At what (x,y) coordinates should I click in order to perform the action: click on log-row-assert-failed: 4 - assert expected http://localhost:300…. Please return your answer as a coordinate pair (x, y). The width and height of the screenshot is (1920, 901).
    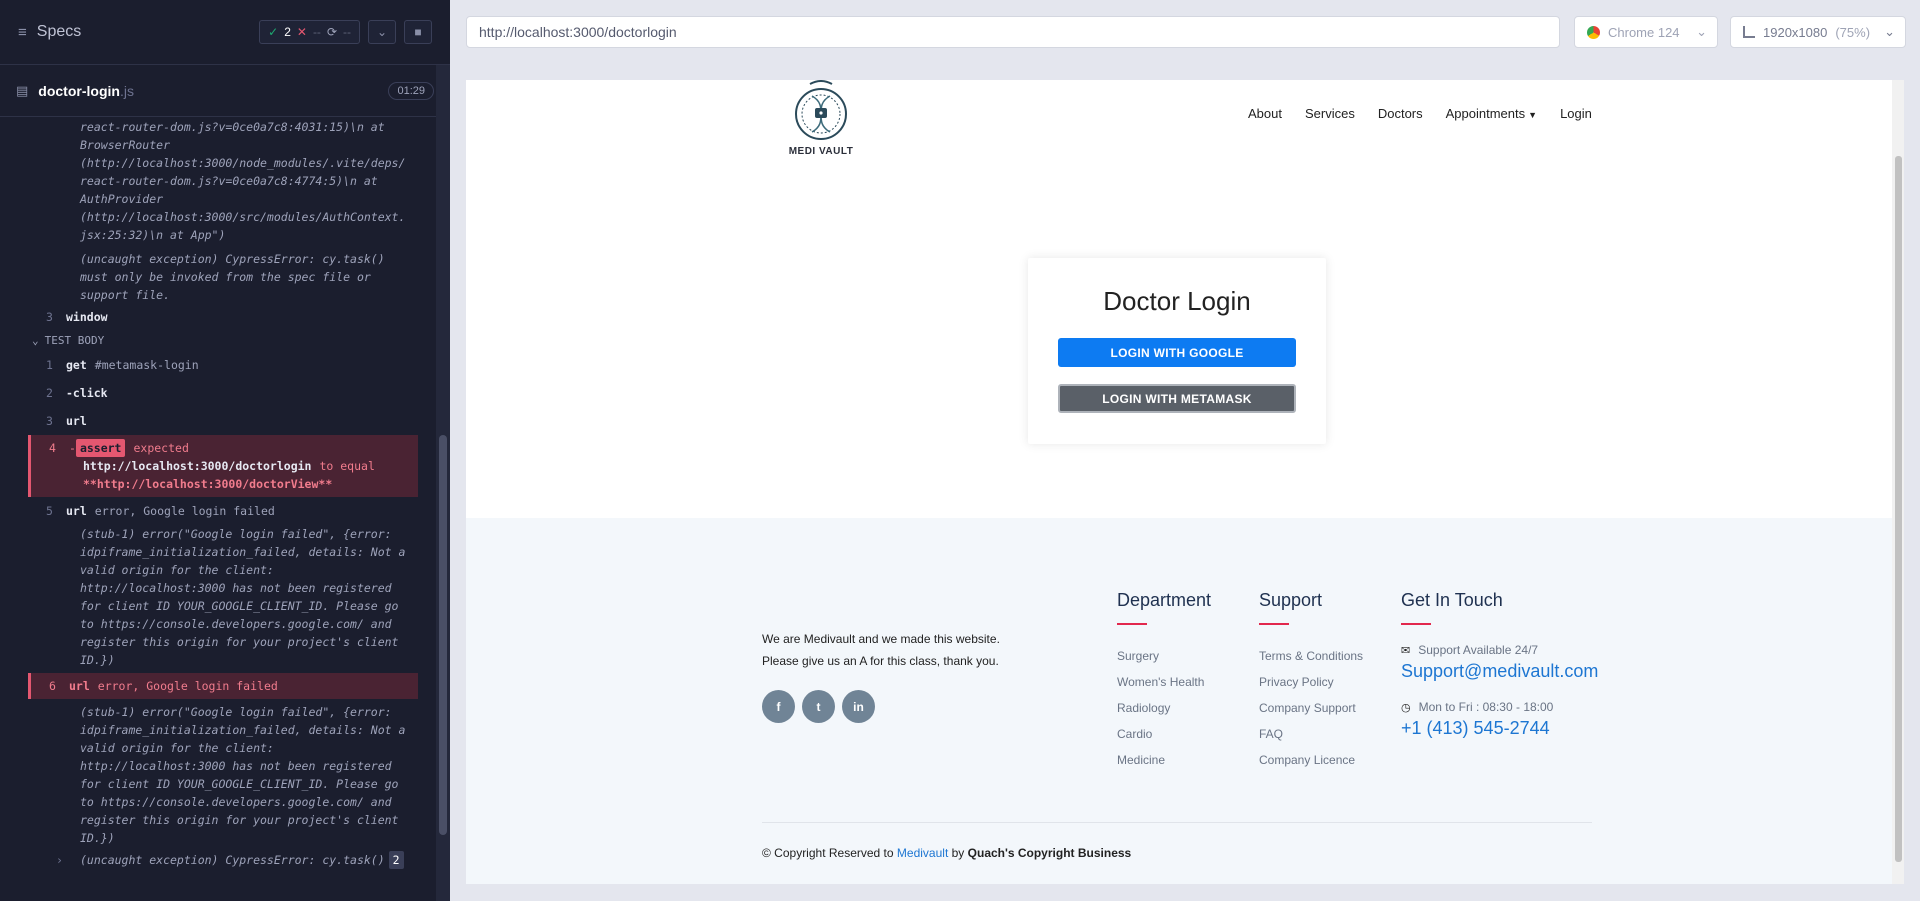
    Looking at the image, I should click on (223, 466).